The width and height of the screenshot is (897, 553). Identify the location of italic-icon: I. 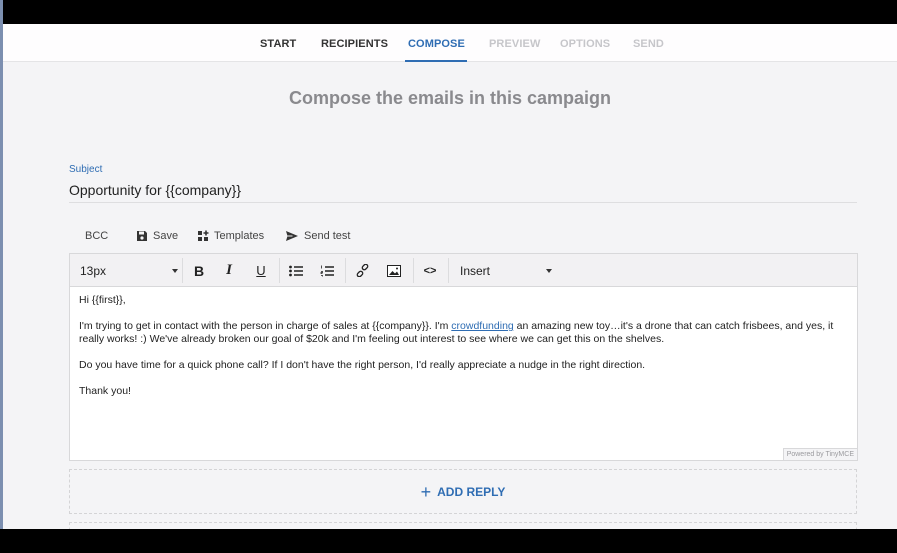
(229, 270).